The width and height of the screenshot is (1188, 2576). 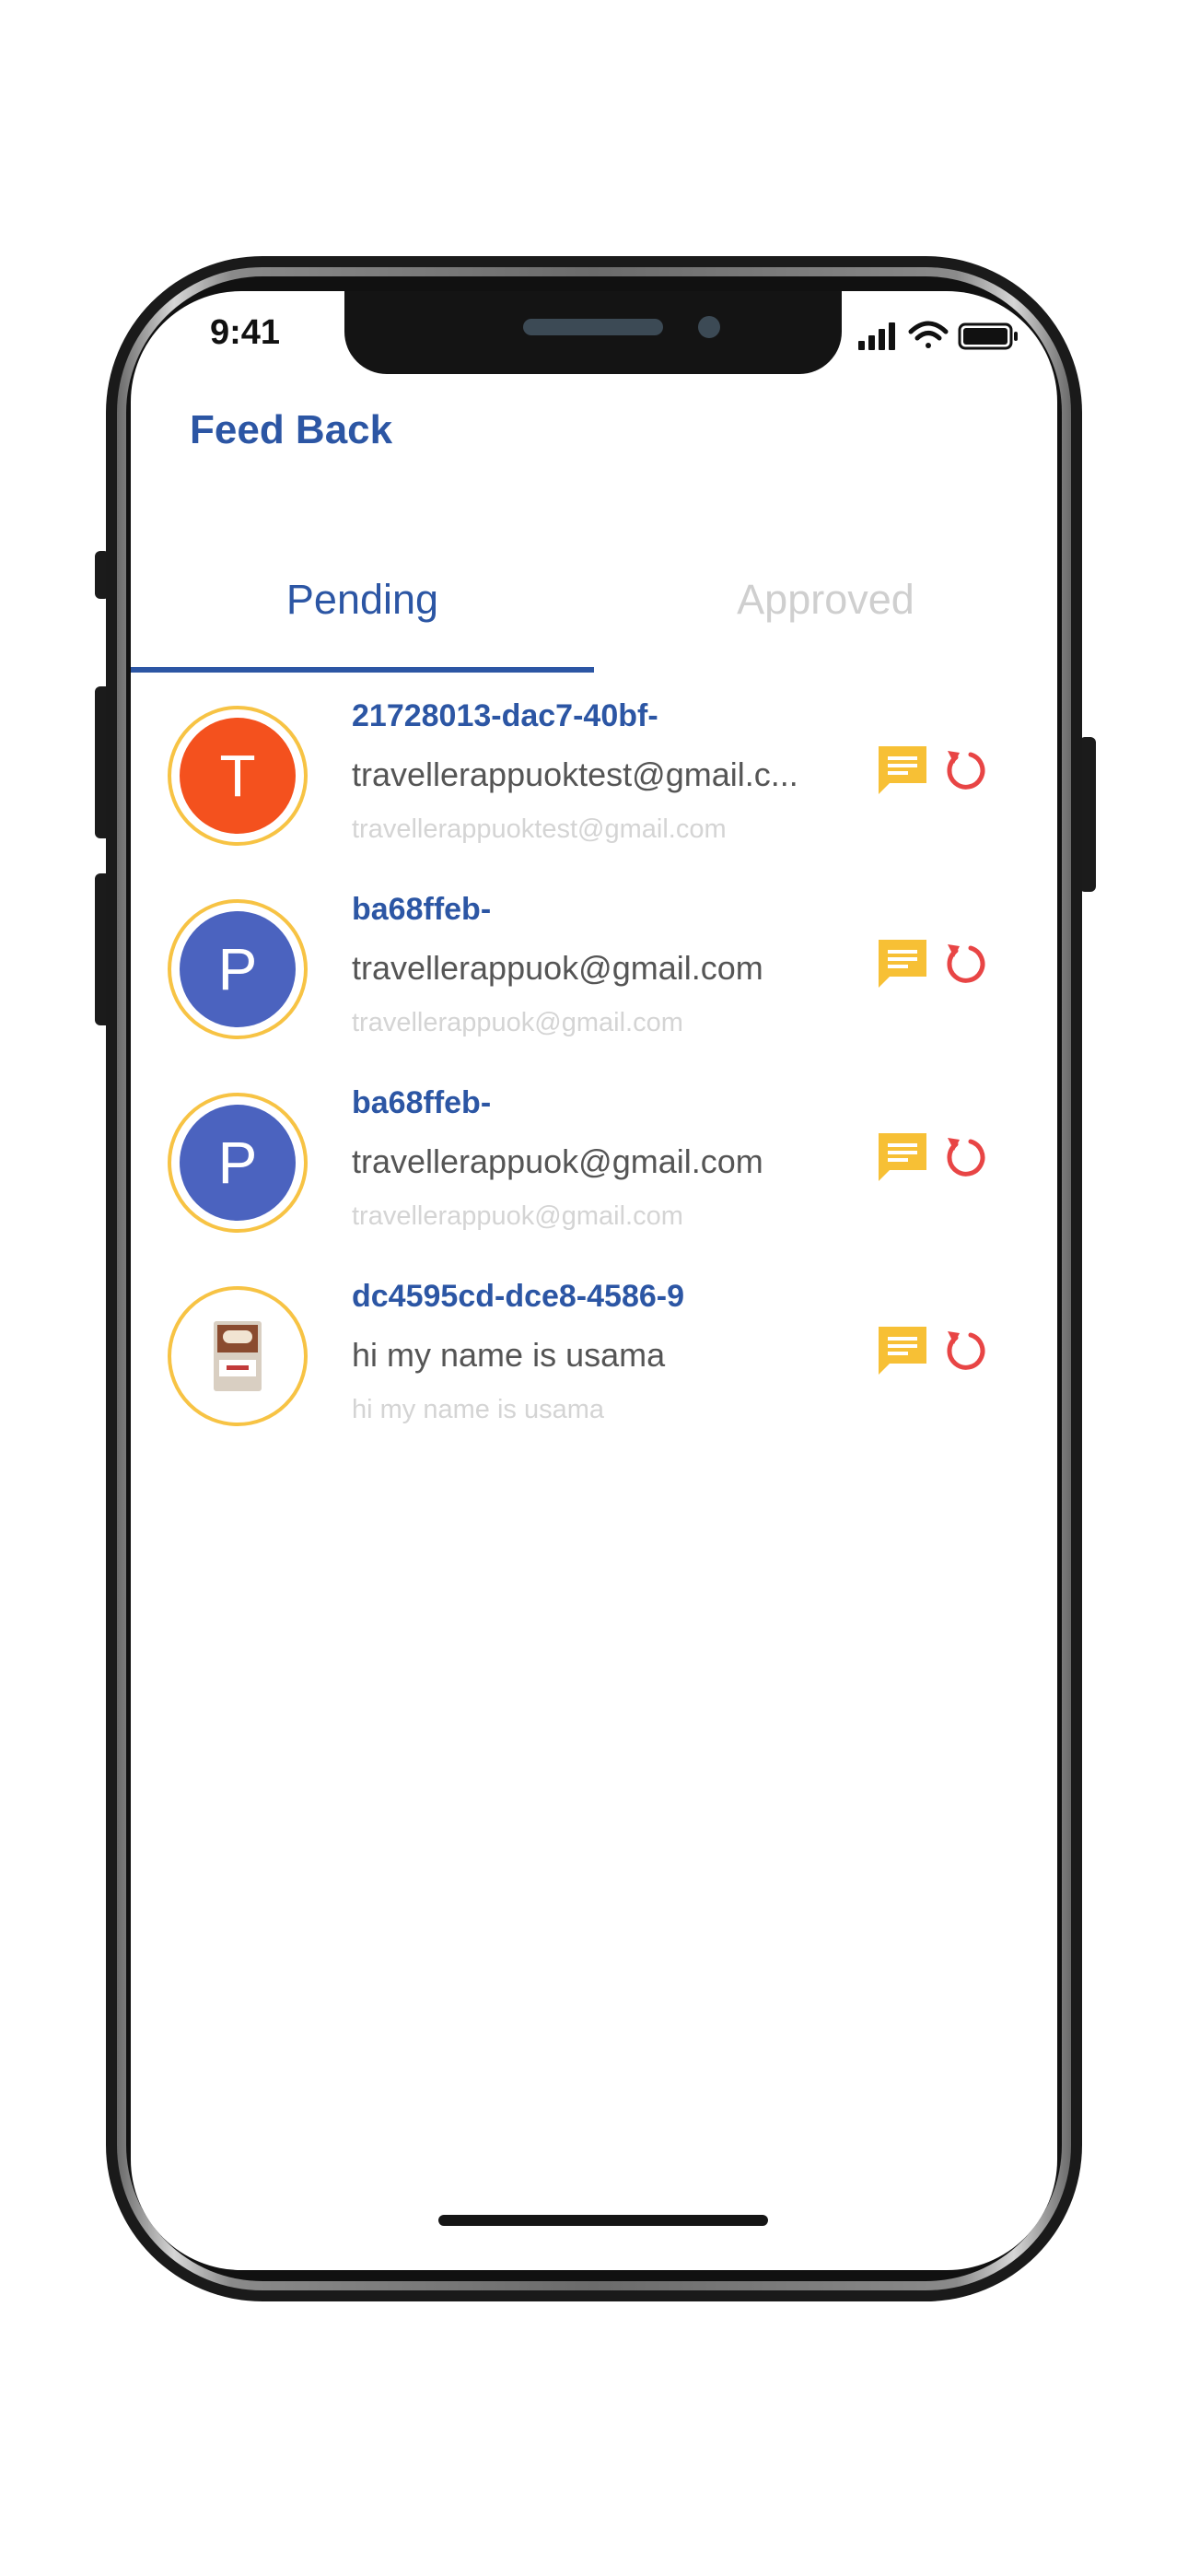 What do you see at coordinates (362, 670) in the screenshot?
I see `active-tab-indicator` at bounding box center [362, 670].